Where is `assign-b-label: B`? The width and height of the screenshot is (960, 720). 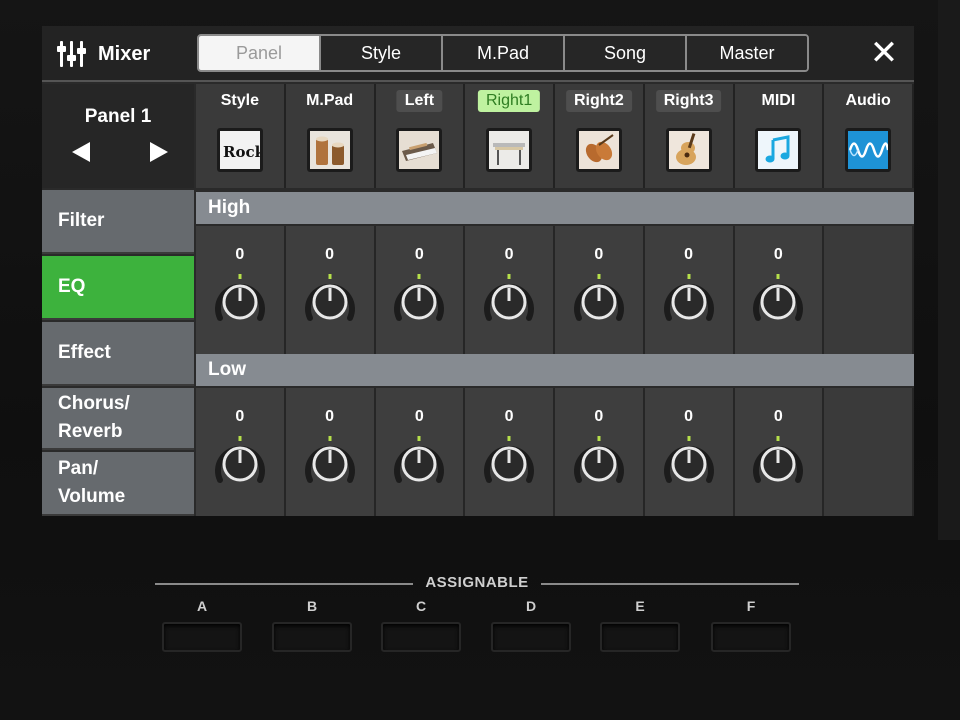 assign-b-label: B is located at coordinates (312, 606).